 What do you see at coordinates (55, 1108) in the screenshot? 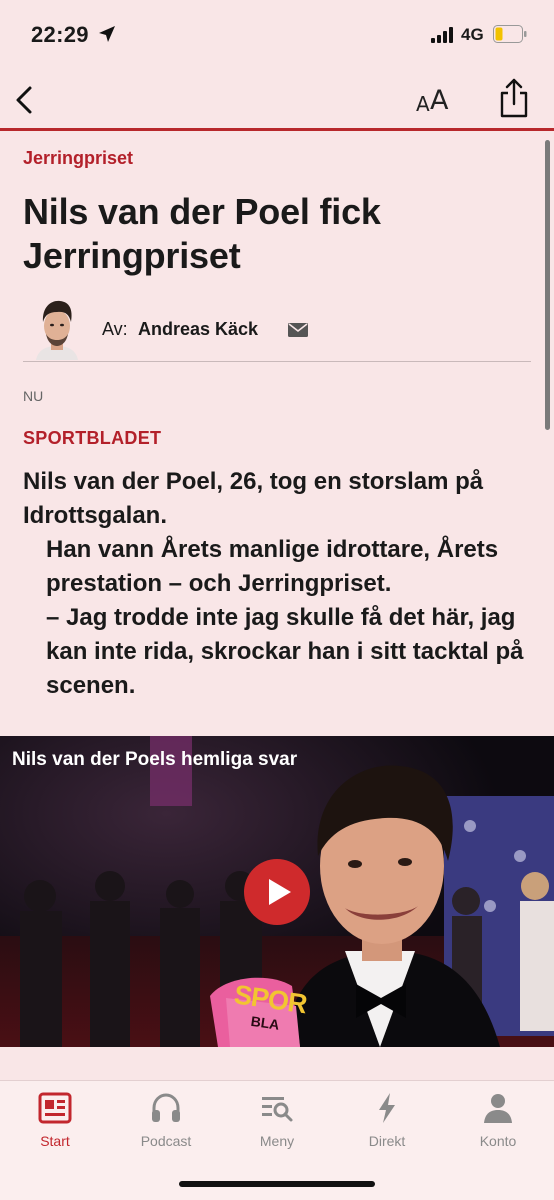
I see `newspaper-icon` at bounding box center [55, 1108].